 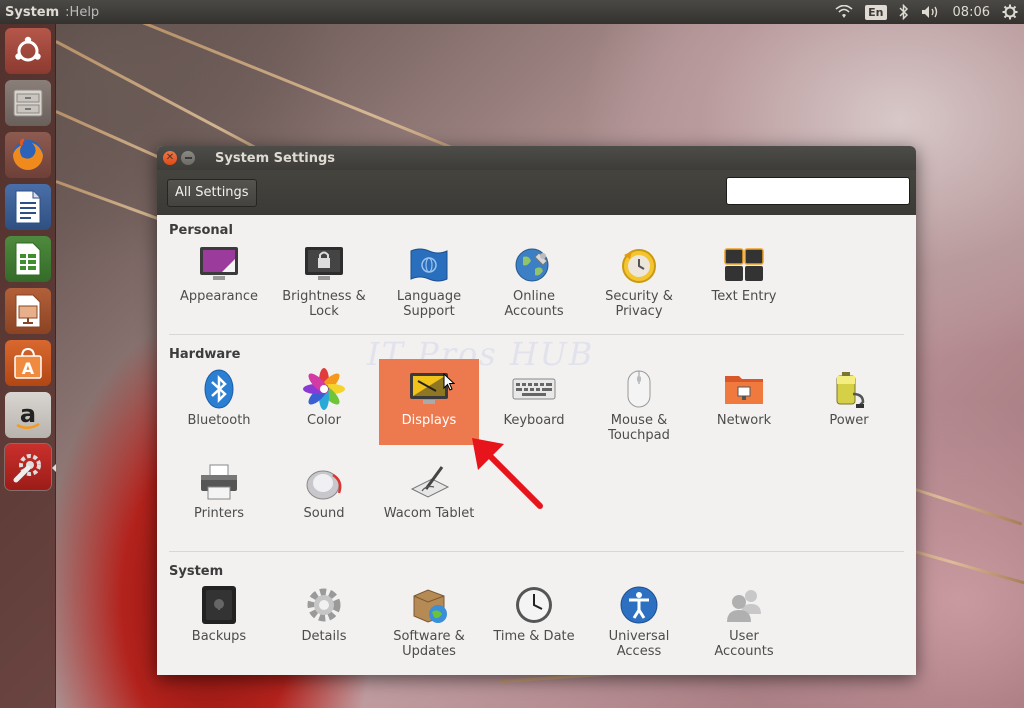 What do you see at coordinates (429, 513) in the screenshot?
I see `item-label: Wacom Tablet` at bounding box center [429, 513].